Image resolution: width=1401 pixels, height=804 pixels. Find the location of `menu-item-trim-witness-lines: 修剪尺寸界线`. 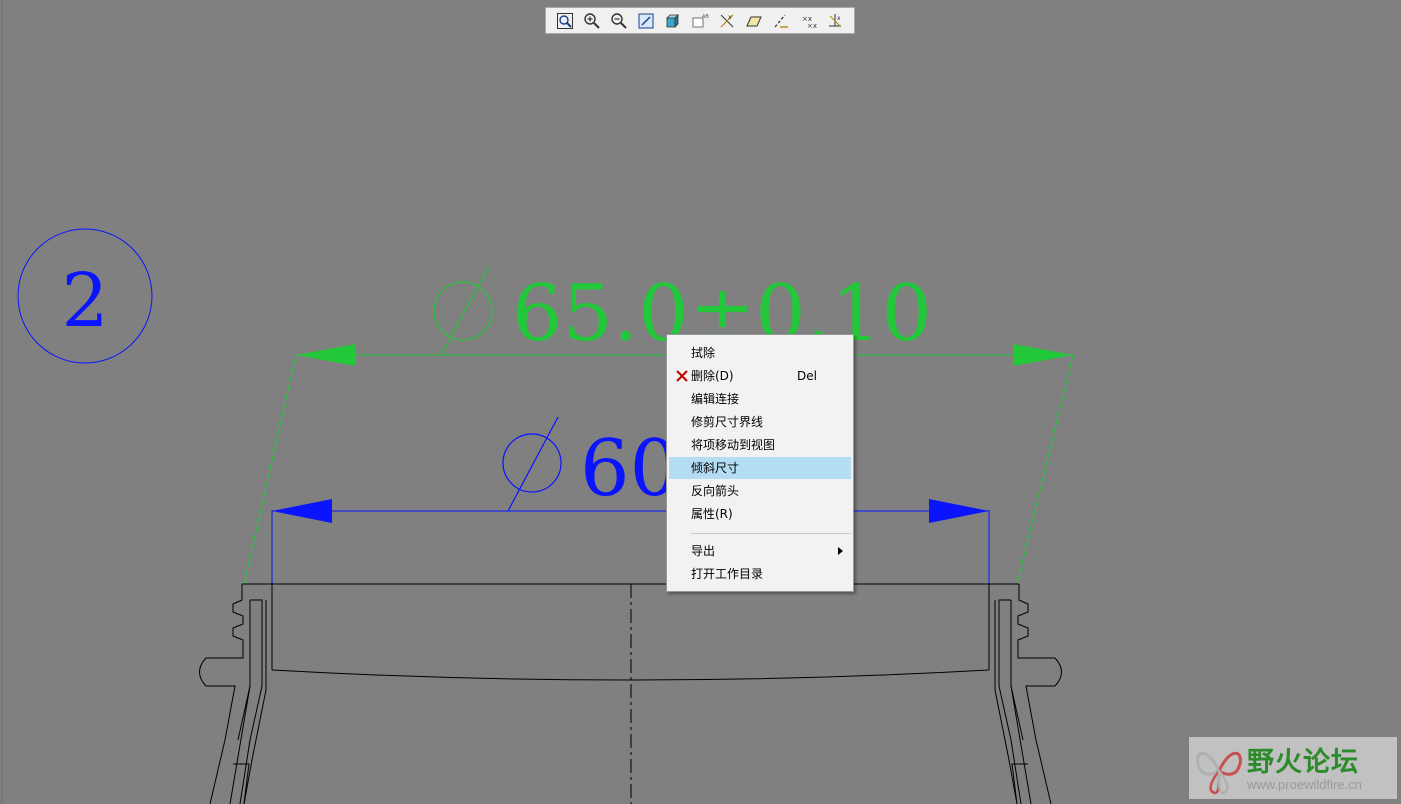

menu-item-trim-witness-lines: 修剪尺寸界线 is located at coordinates (760, 422).